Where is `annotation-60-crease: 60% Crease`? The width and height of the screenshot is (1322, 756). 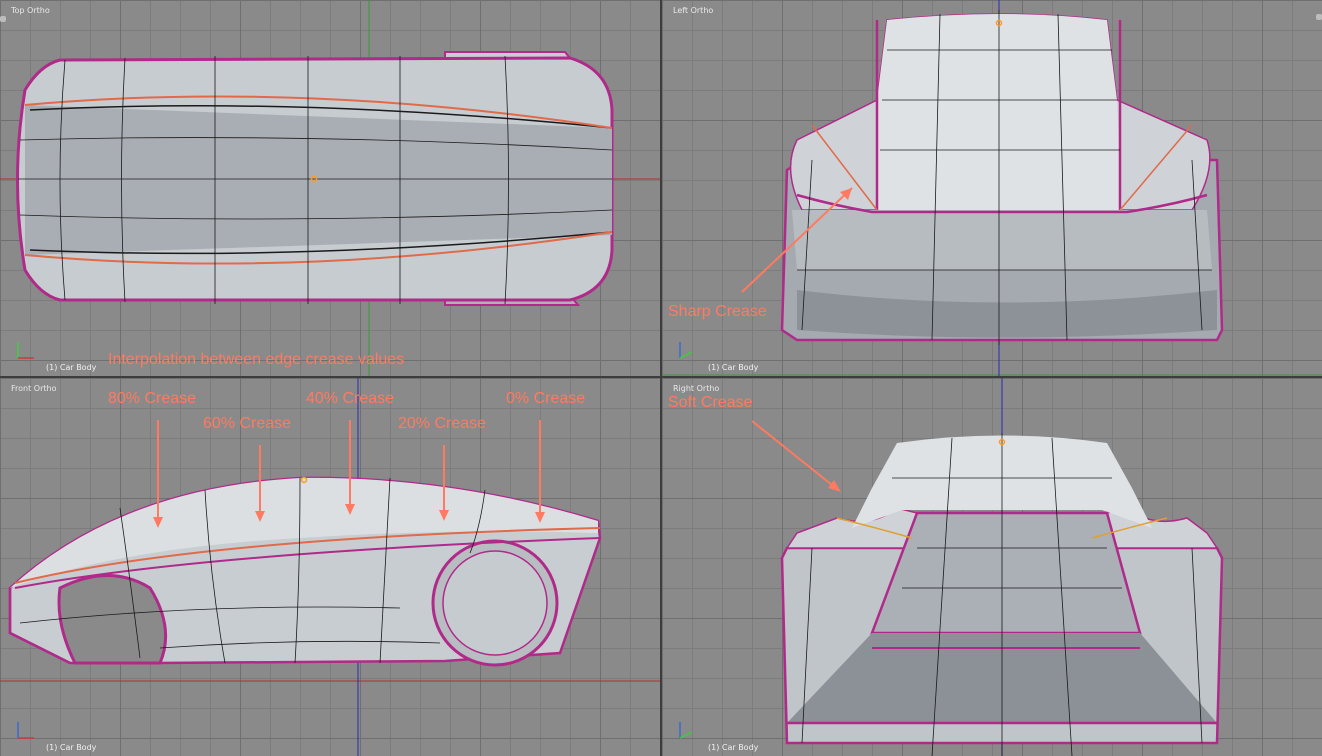
annotation-60-crease: 60% Crease is located at coordinates (247, 423).